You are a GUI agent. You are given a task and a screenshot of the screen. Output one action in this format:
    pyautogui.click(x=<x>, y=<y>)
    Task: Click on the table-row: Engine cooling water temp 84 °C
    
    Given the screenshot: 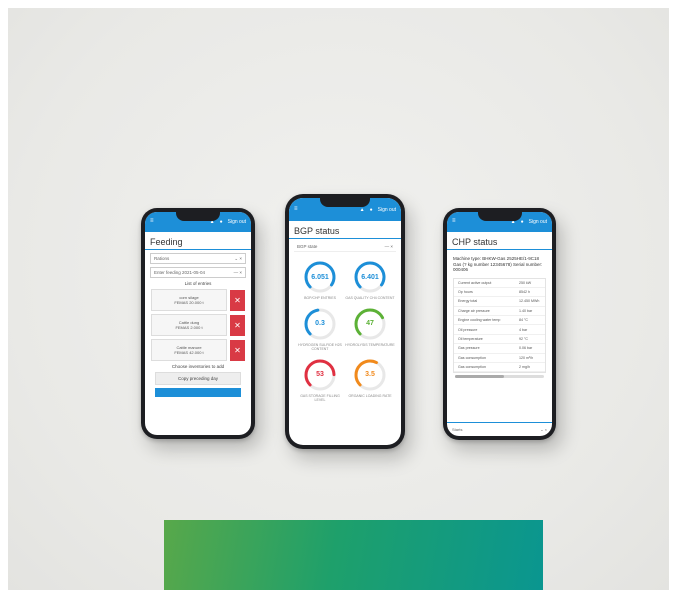 What is the action you would take?
    pyautogui.click(x=499, y=321)
    